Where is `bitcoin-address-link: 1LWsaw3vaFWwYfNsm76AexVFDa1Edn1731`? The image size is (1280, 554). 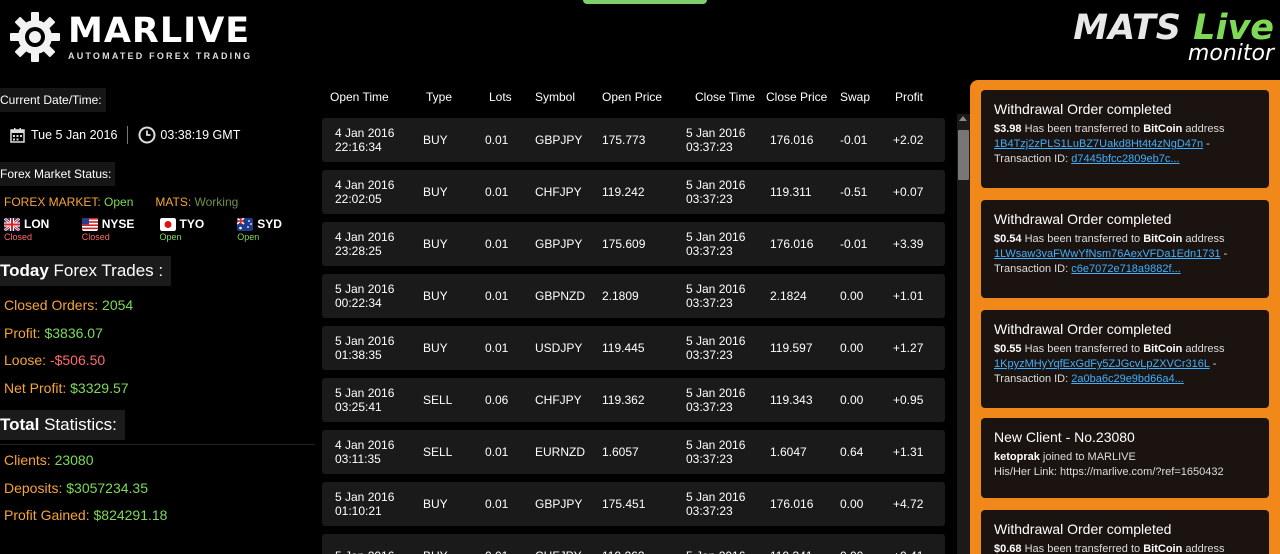
bitcoin-address-link: 1LWsaw3vaFWwYfNsm76AexVFDa1Edn1731 is located at coordinates (1107, 254).